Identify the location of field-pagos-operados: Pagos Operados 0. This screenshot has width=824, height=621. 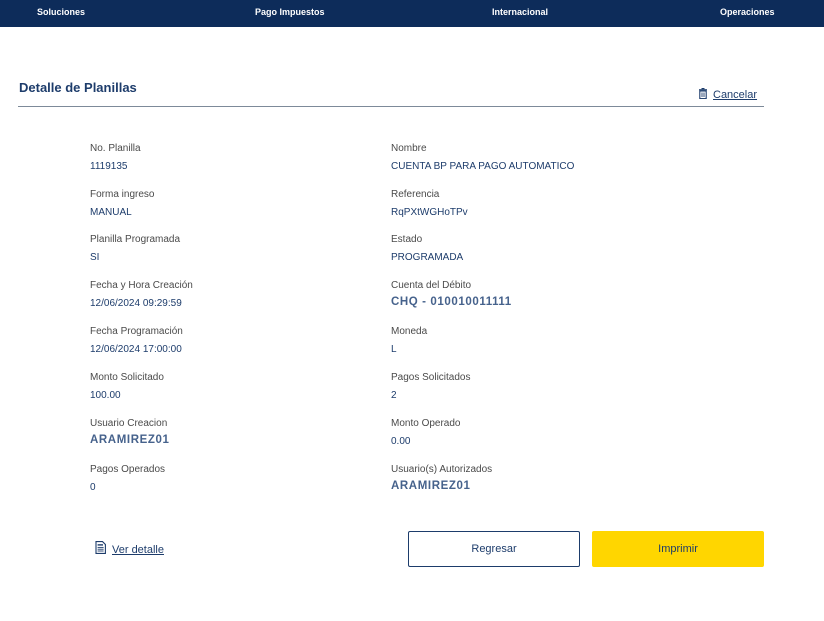
(127, 478).